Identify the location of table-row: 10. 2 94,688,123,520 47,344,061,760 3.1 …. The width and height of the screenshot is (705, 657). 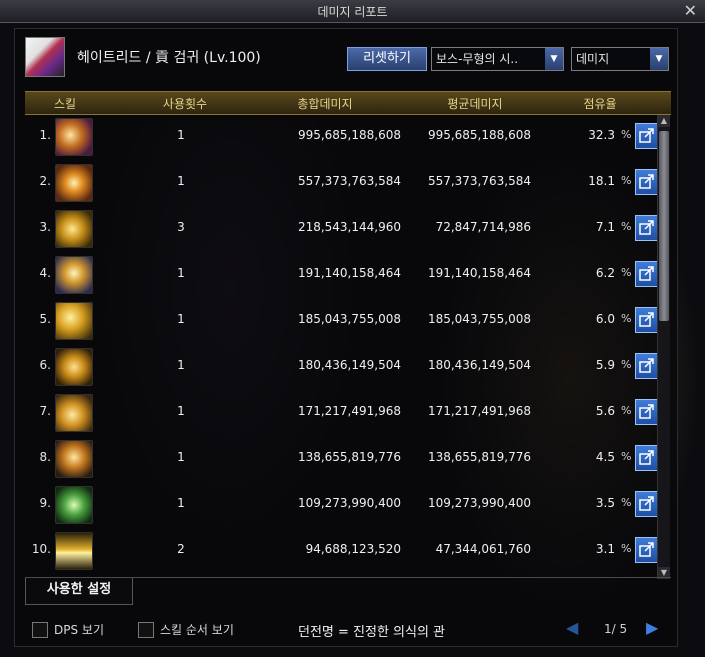
(343, 552).